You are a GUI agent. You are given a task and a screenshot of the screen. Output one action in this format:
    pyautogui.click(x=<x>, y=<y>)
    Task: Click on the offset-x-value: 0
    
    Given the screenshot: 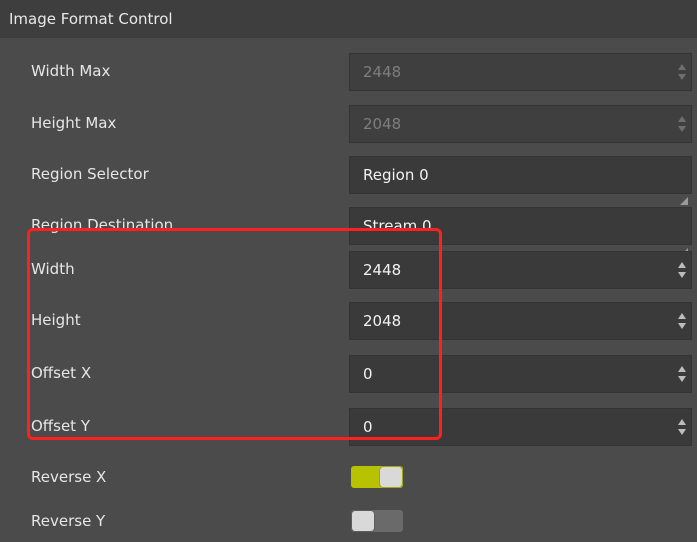 What is the action you would take?
    pyautogui.click(x=368, y=374)
    